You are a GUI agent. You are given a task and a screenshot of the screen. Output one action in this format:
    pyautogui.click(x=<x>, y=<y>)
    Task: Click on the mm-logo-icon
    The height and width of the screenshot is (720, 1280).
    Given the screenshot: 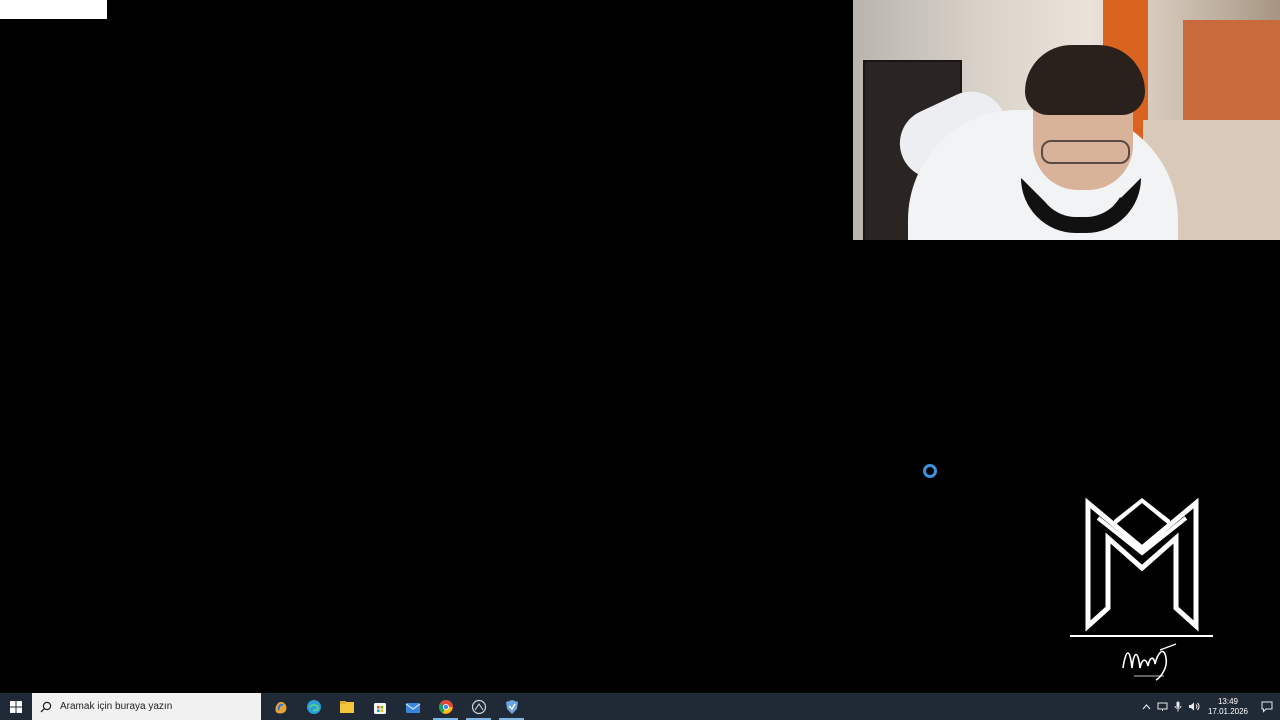 What is the action you would take?
    pyautogui.click(x=1142, y=565)
    